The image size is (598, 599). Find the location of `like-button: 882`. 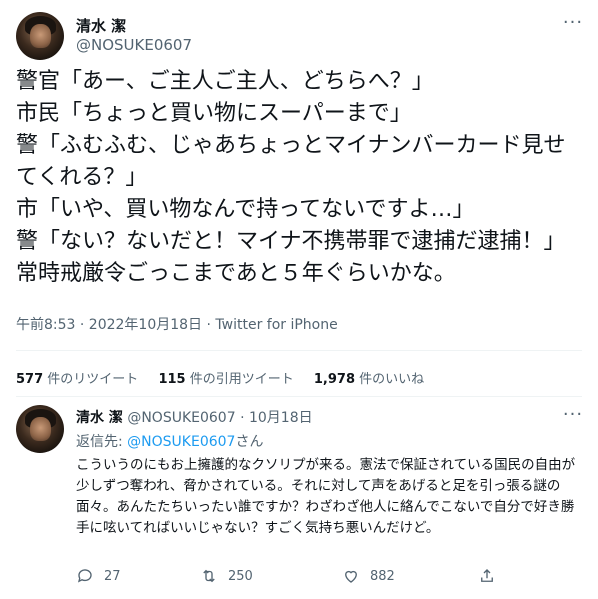

like-button: 882 is located at coordinates (368, 576).